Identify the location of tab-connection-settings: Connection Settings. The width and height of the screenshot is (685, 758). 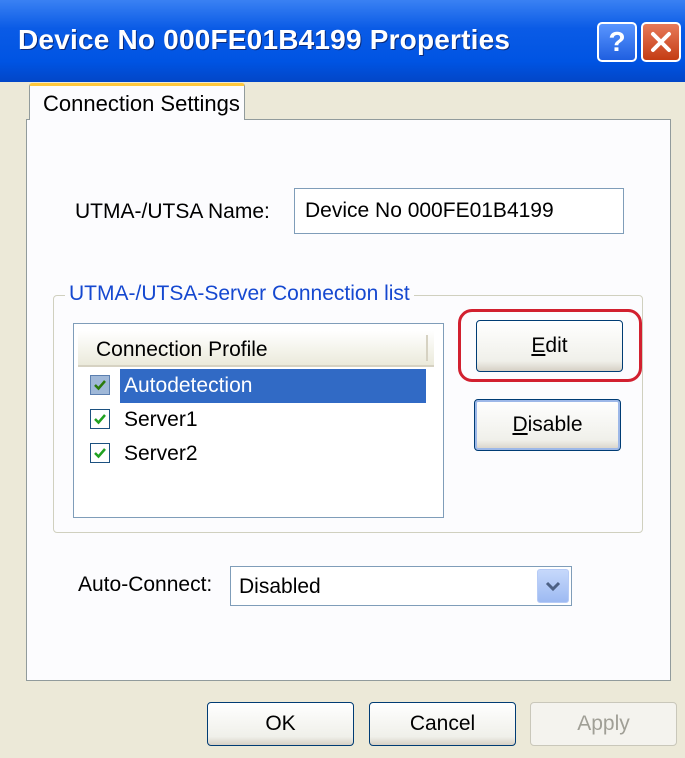
(137, 101).